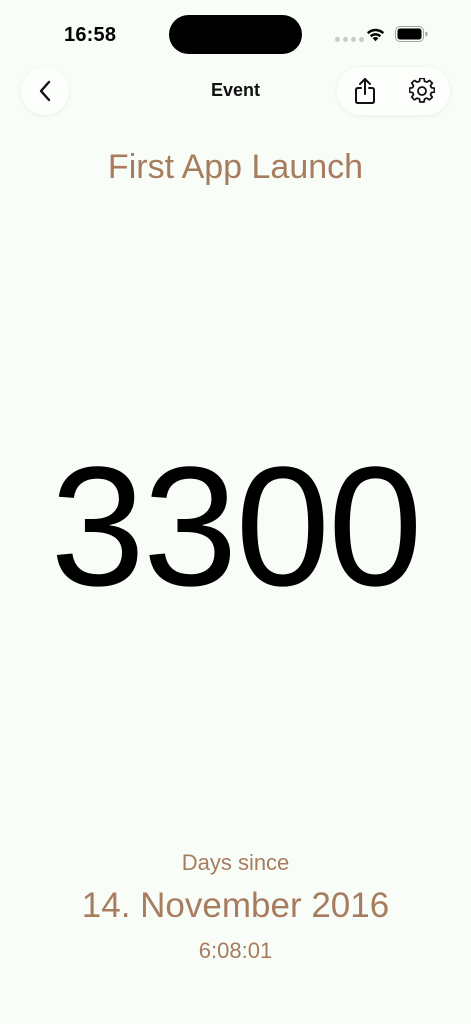  I want to click on event-date: 14. November 2016, so click(235, 905).